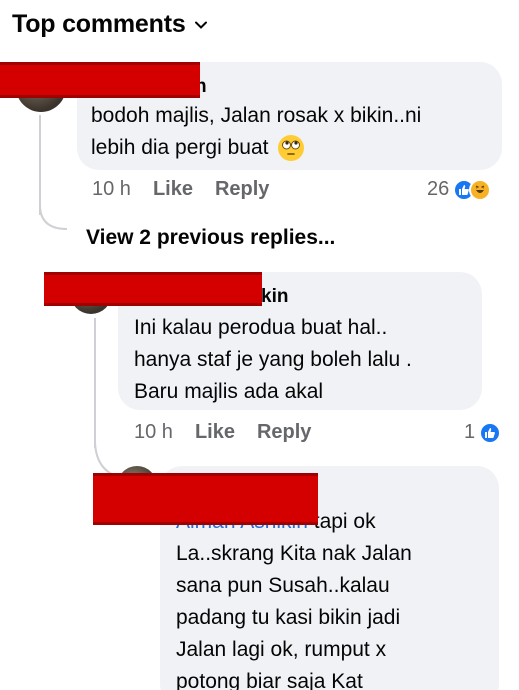 The image size is (519, 690). I want to click on reply-line: padang tu kasi bikin jadi, so click(288, 617).